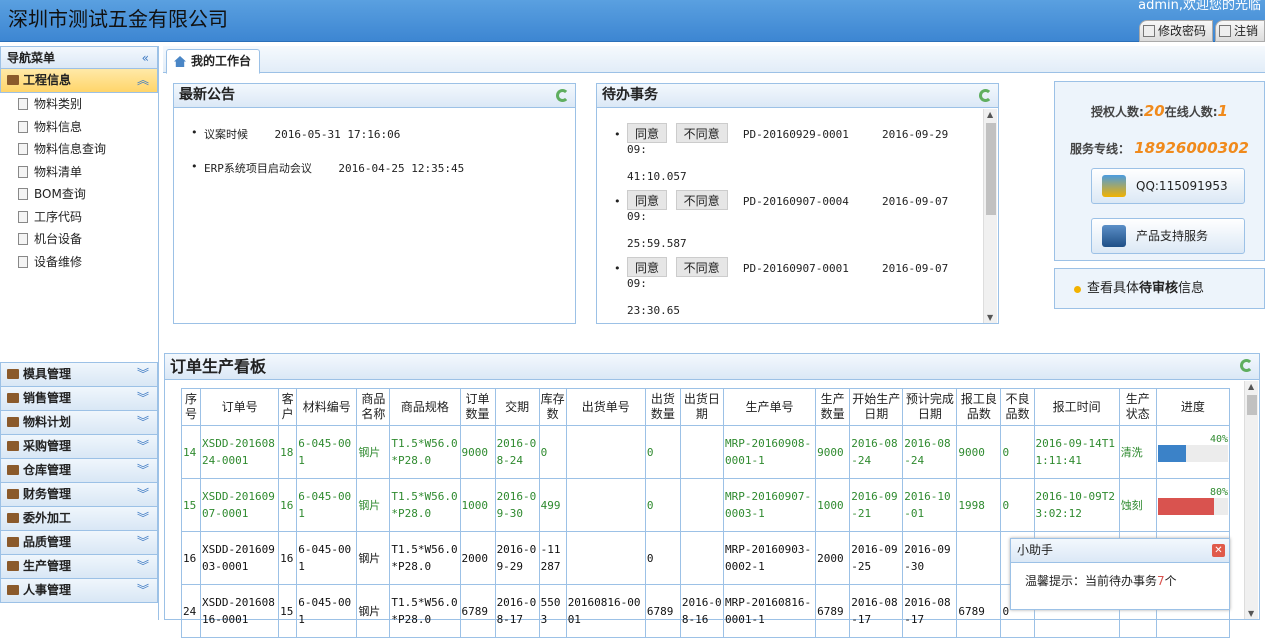 The width and height of the screenshot is (1265, 638). I want to click on sidebar-group: 委外加工 ︾, so click(79, 519).